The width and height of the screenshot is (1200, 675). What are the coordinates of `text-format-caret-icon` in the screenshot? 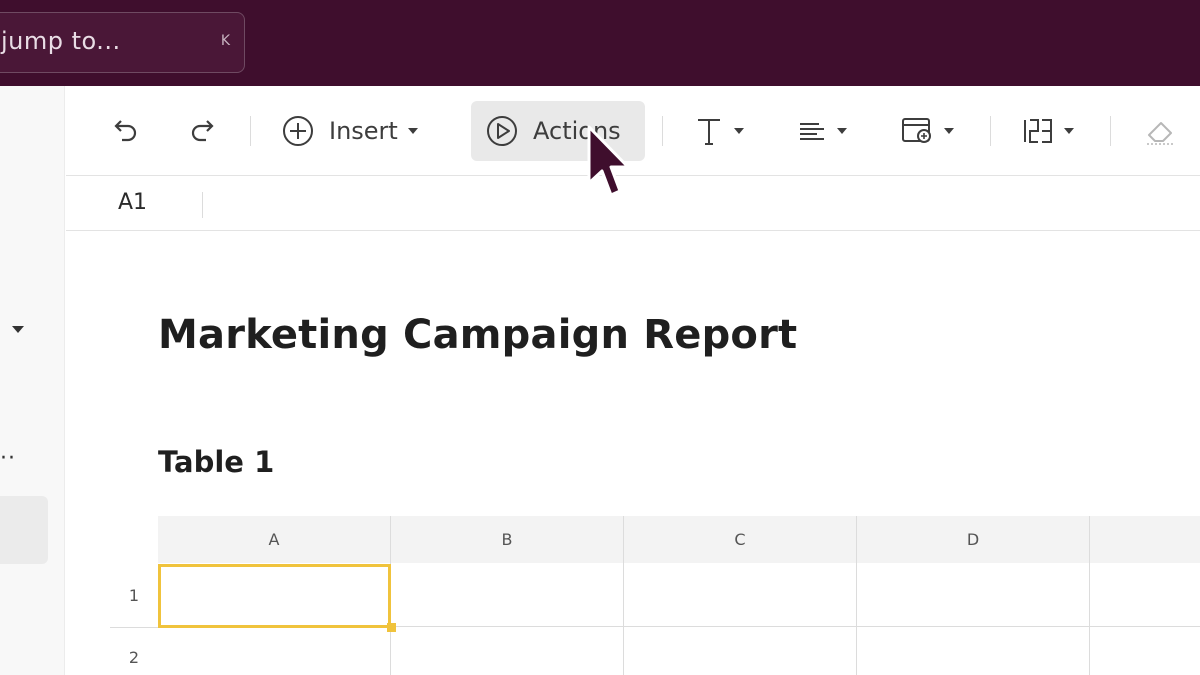 It's located at (739, 131).